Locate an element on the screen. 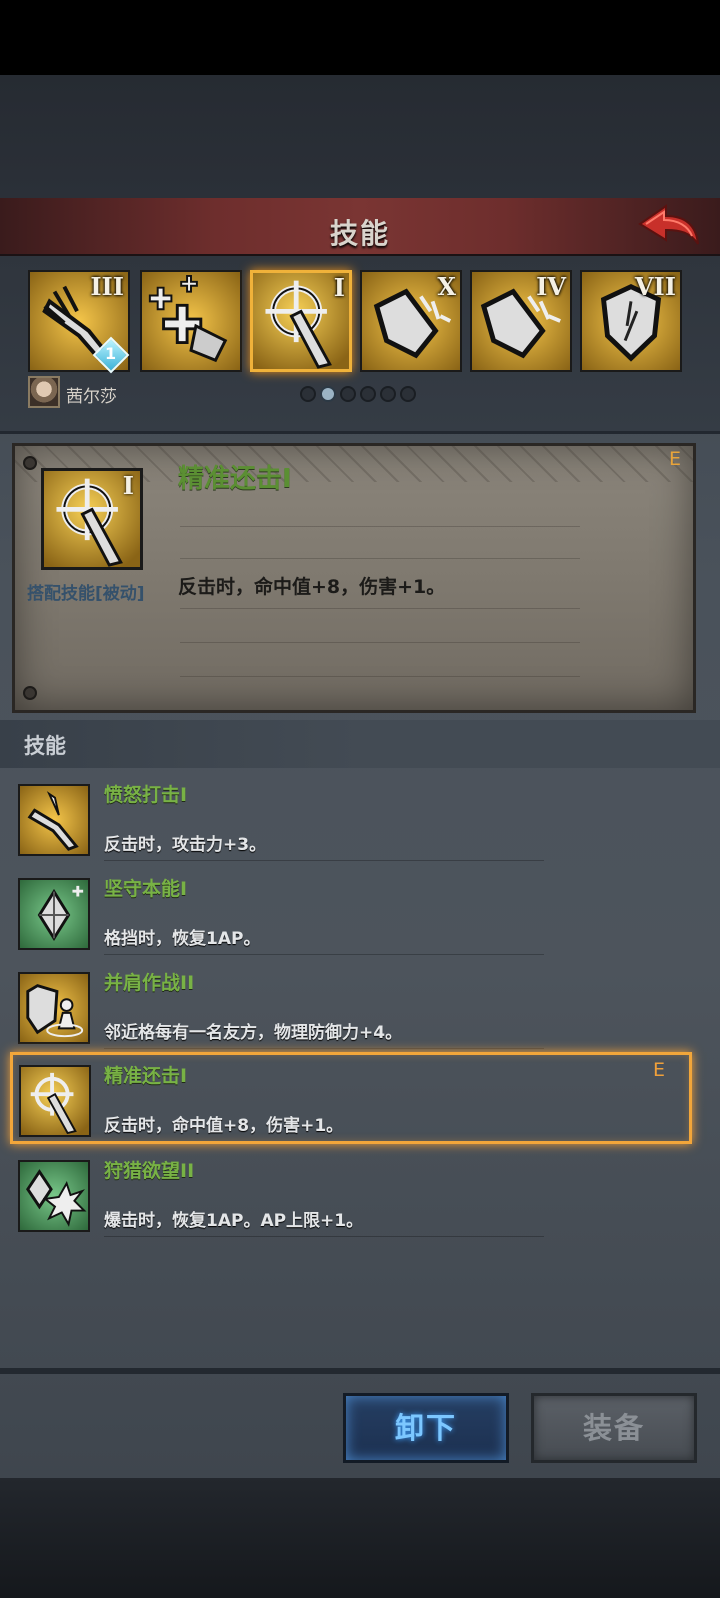 This screenshot has height=1598, width=720. skill-slot-6: VII is located at coordinates (631, 321).